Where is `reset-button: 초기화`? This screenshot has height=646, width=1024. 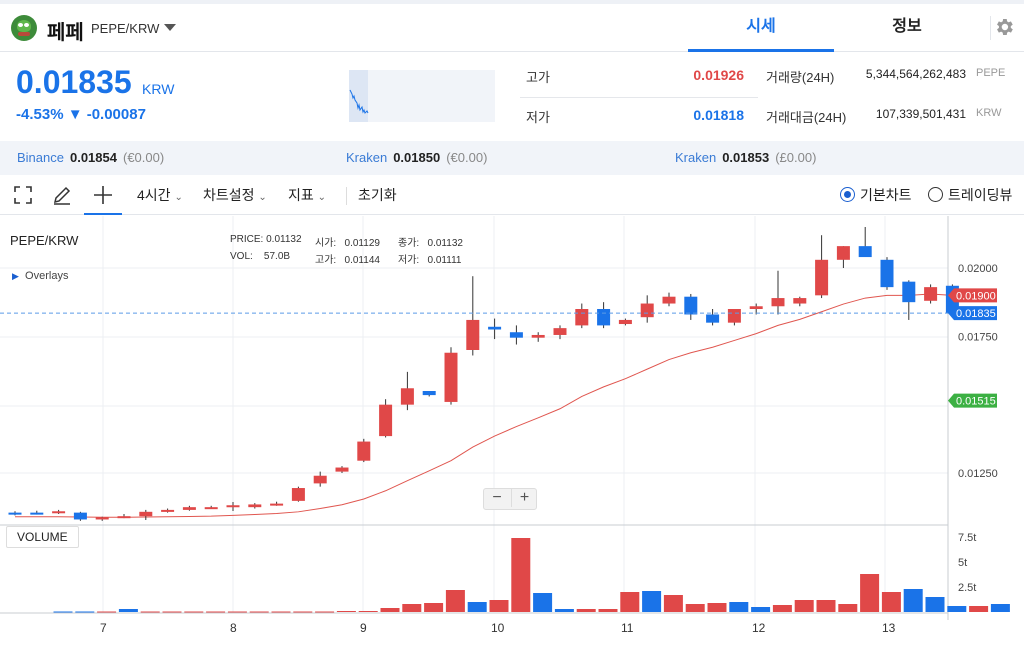 reset-button: 초기화 is located at coordinates (377, 195).